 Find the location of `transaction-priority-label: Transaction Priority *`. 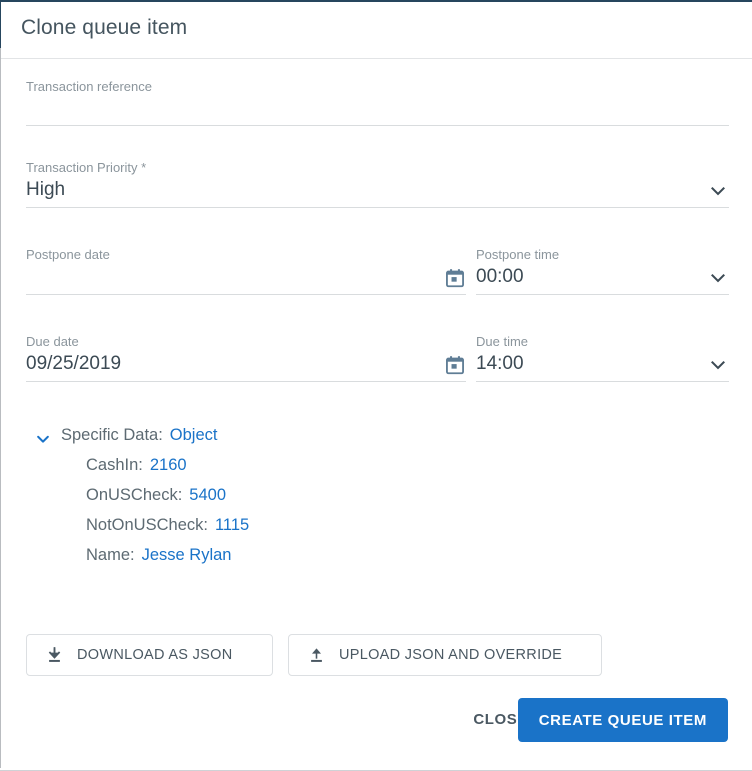

transaction-priority-label: Transaction Priority * is located at coordinates (86, 167).